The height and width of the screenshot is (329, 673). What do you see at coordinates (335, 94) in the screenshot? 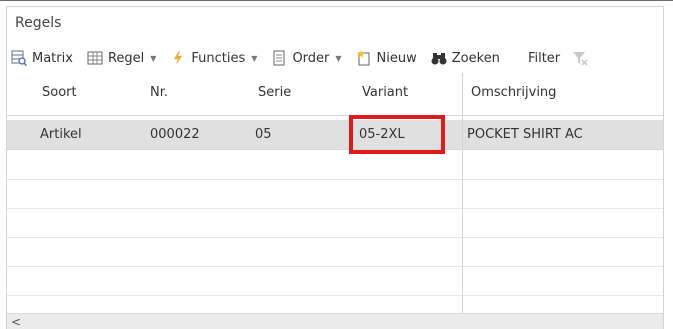
I see `grid-header: Soort Nr. Serie Variant Omschrijving` at bounding box center [335, 94].